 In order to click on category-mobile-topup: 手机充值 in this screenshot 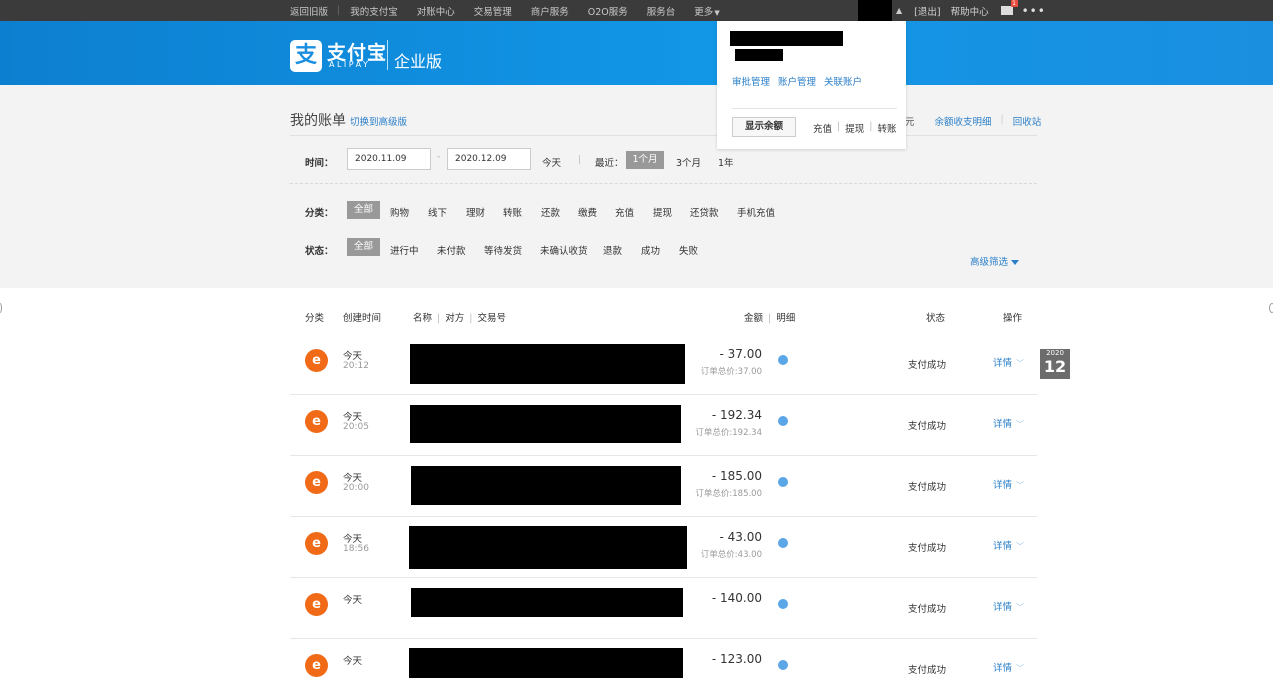, I will do `click(756, 212)`.